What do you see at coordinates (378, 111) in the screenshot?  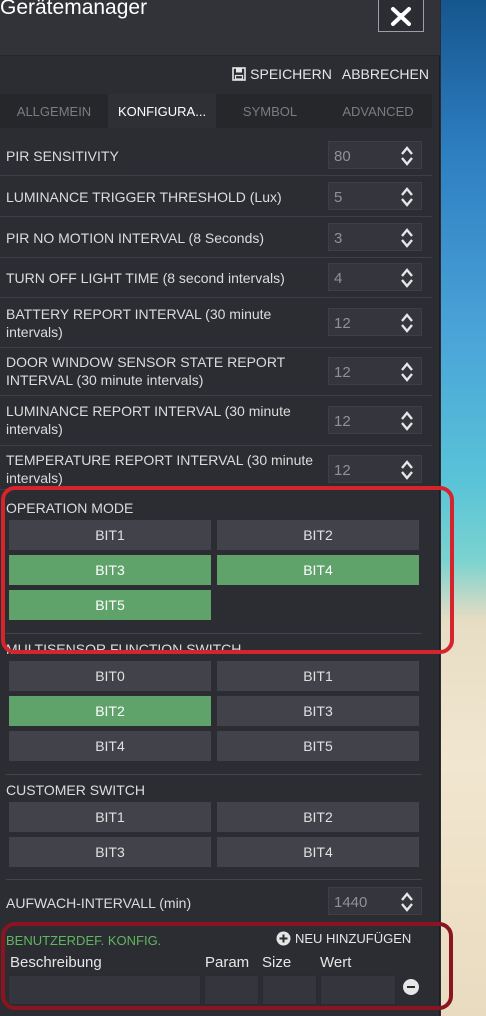 I see `tab-advanced: ADVANCED` at bounding box center [378, 111].